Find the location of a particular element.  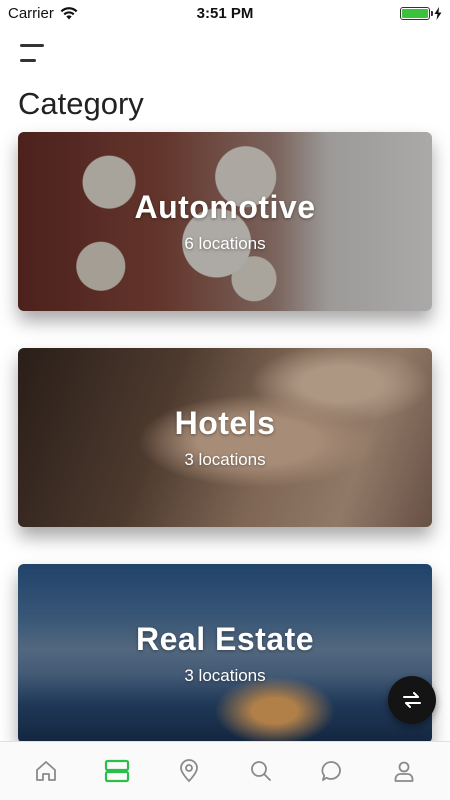

hamburger-menu-icon is located at coordinates (34, 53).